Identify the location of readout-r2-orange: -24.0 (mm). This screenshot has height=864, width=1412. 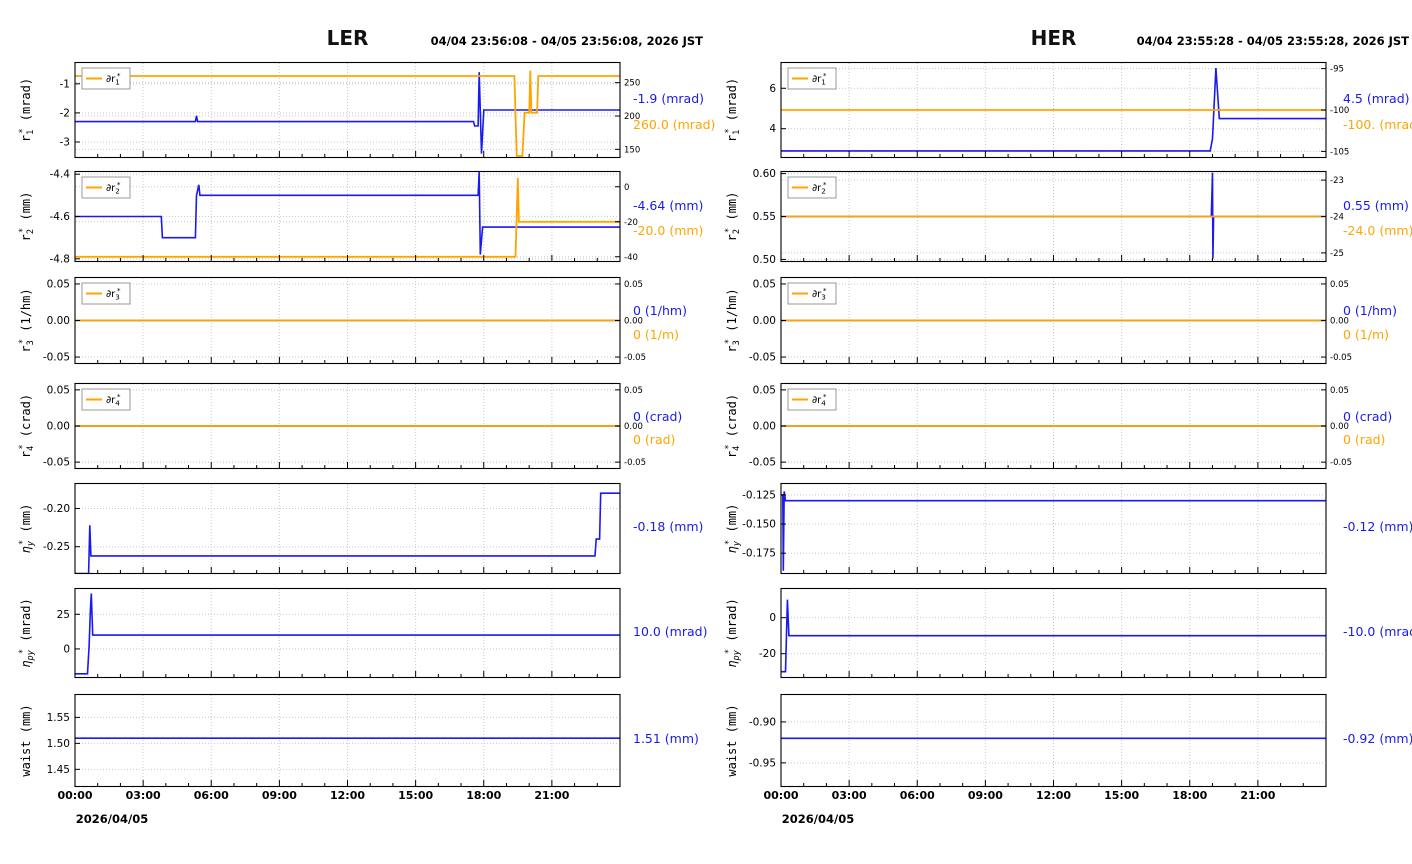
(1377, 230).